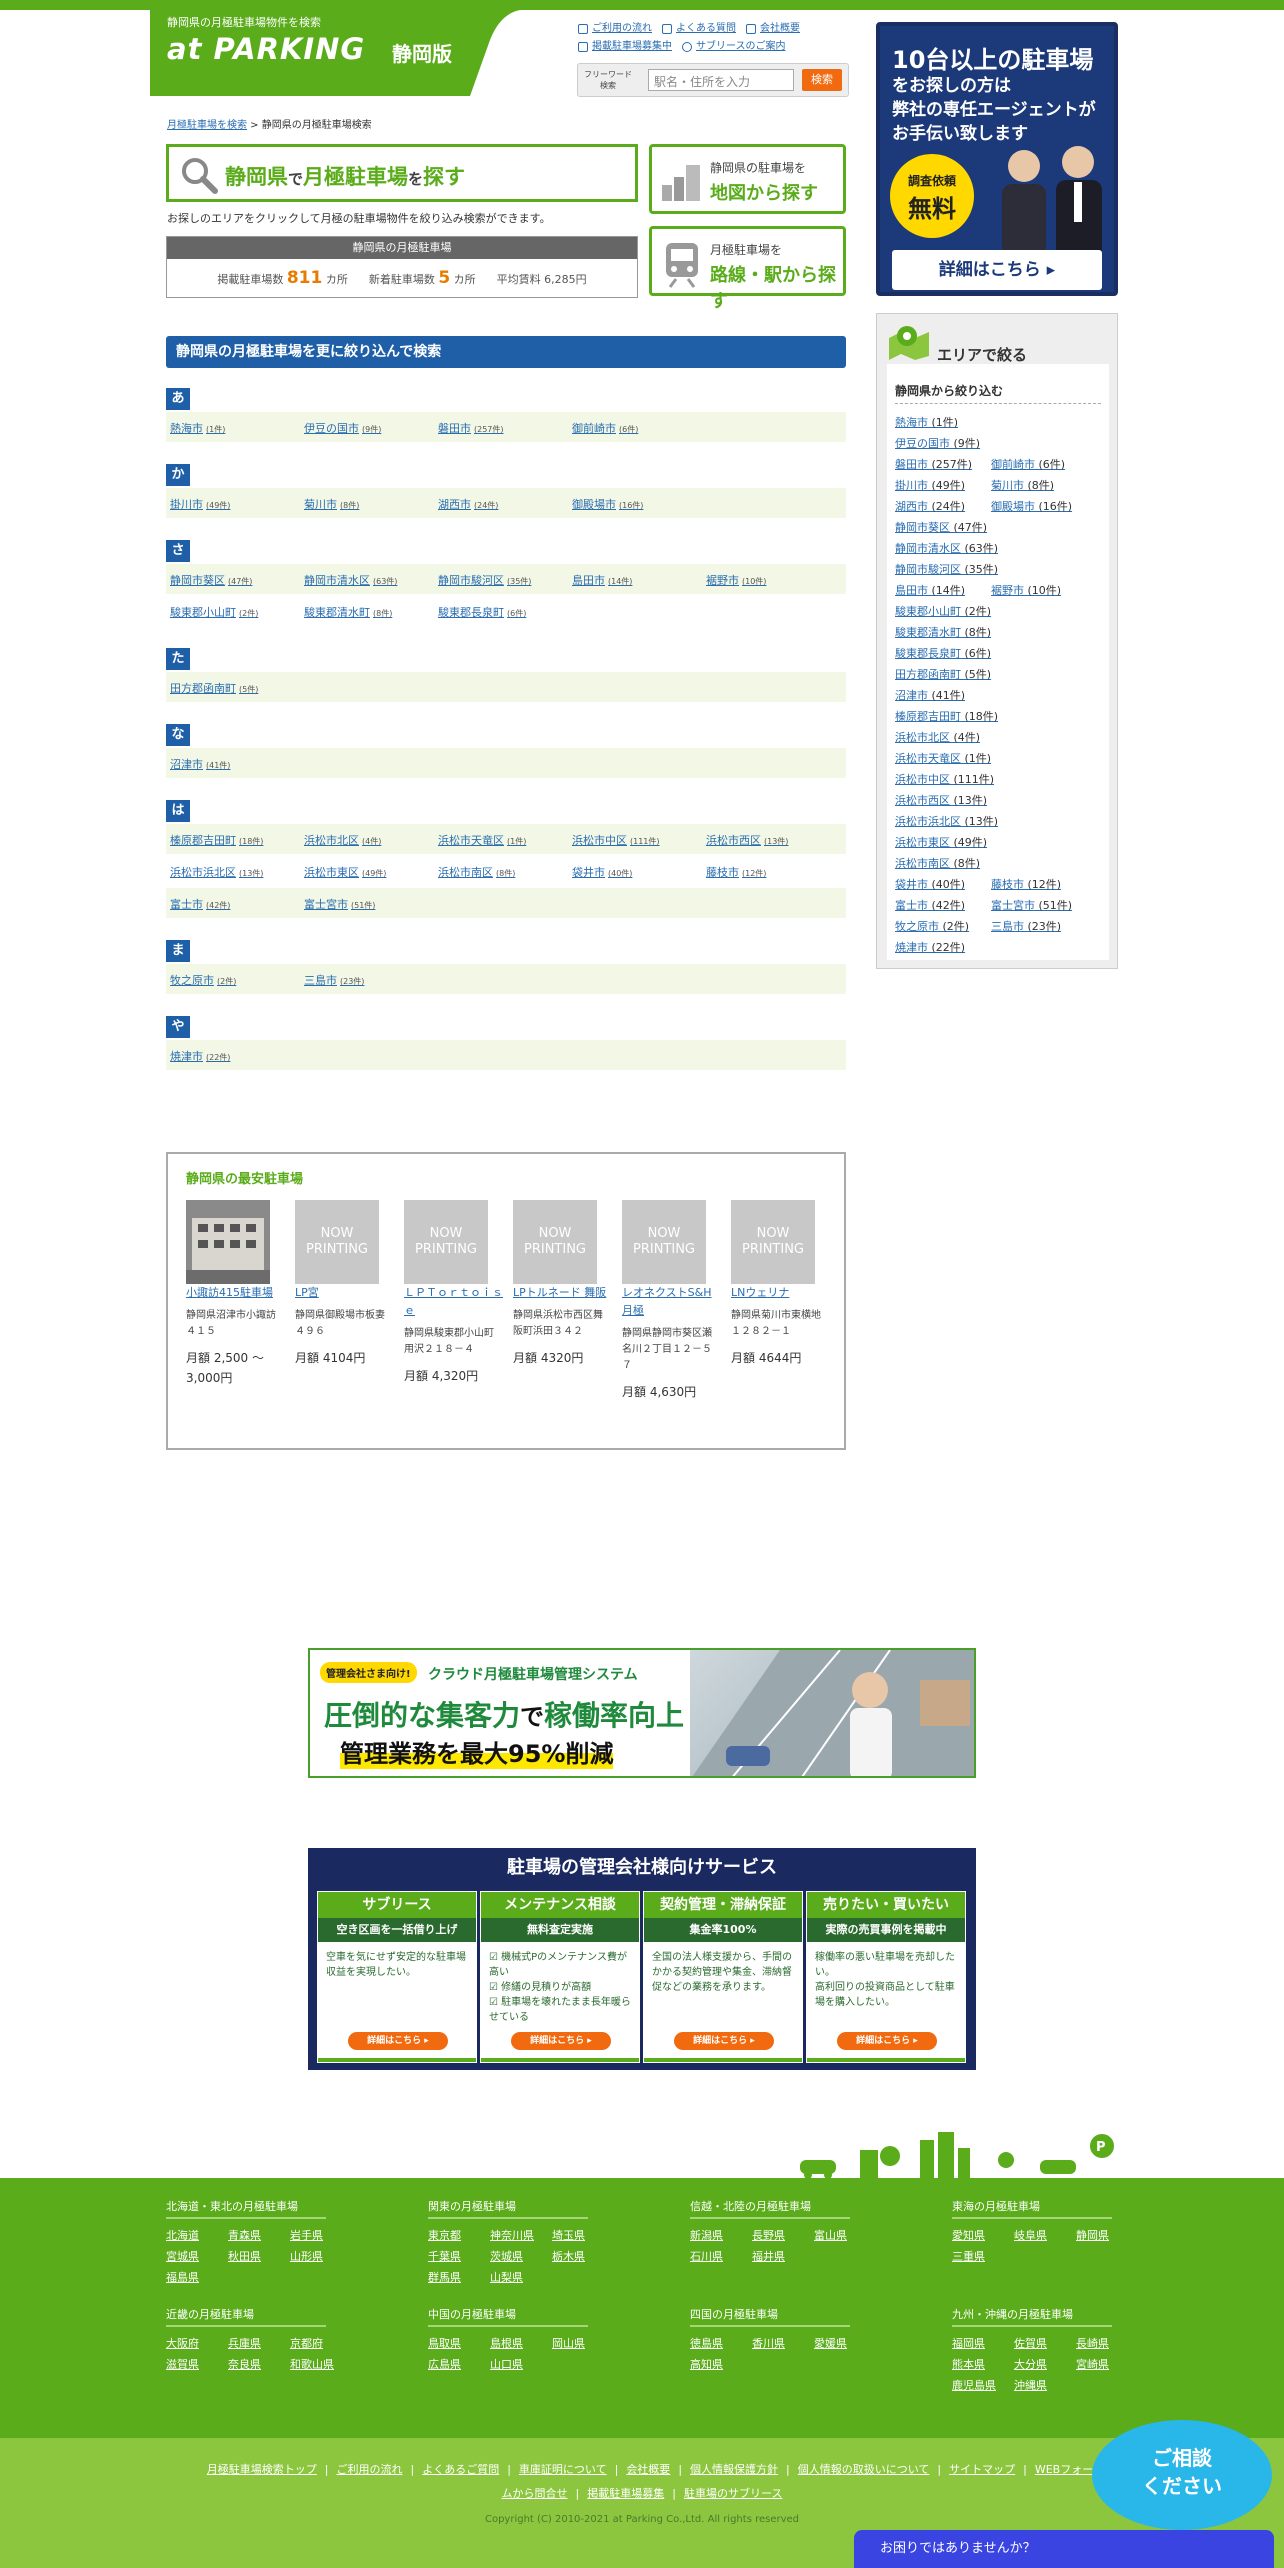  I want to click on sidebar-area-link: 菊川市 (8件), so click(1022, 485).